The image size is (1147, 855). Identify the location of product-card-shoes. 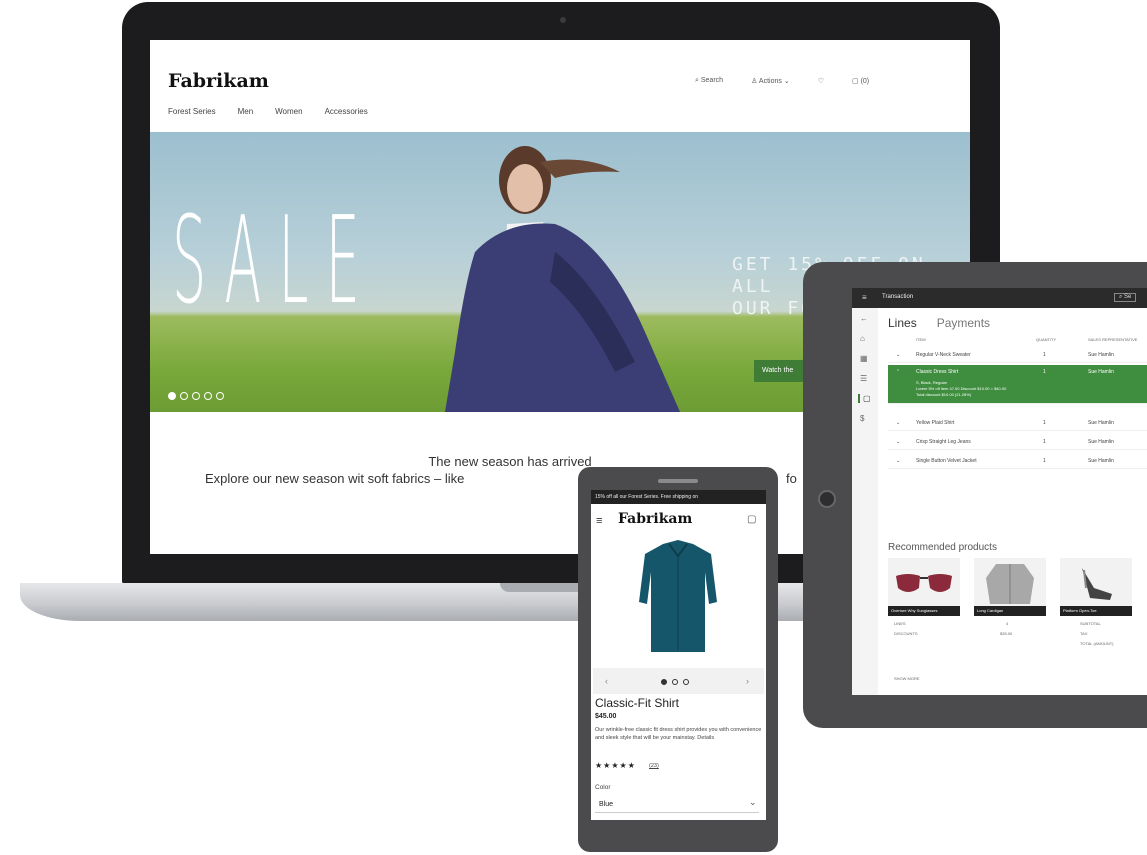
(1096, 582).